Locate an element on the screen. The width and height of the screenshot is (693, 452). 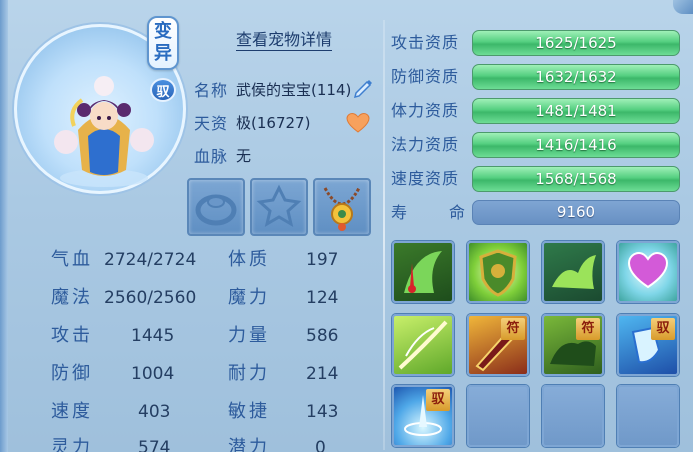
blood-drain-skill-icon is located at coordinates (423, 272).